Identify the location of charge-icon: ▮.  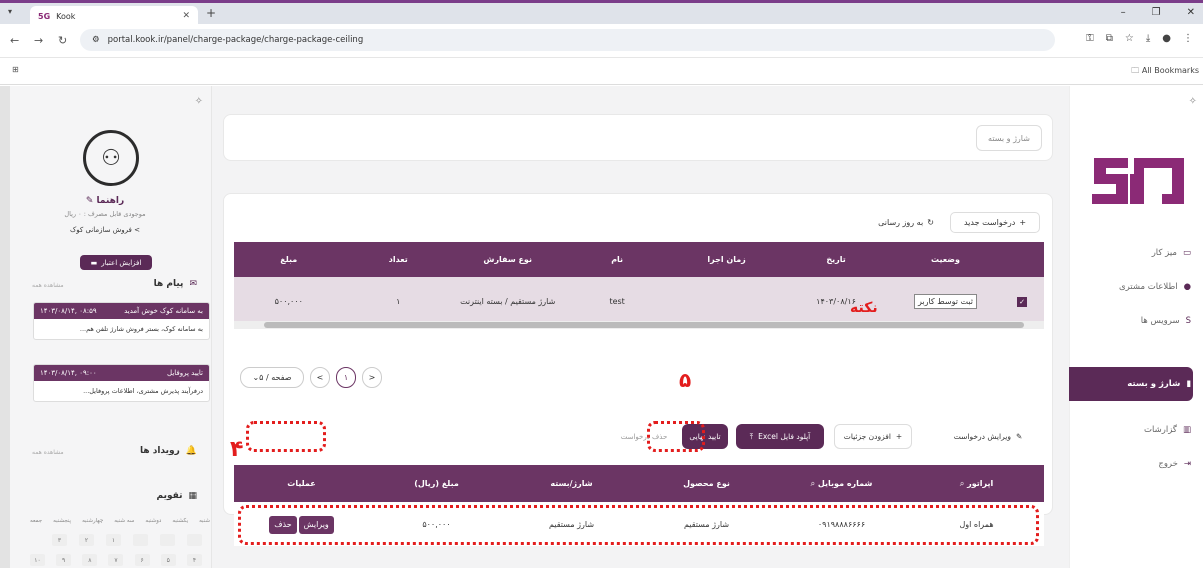
(1188, 384).